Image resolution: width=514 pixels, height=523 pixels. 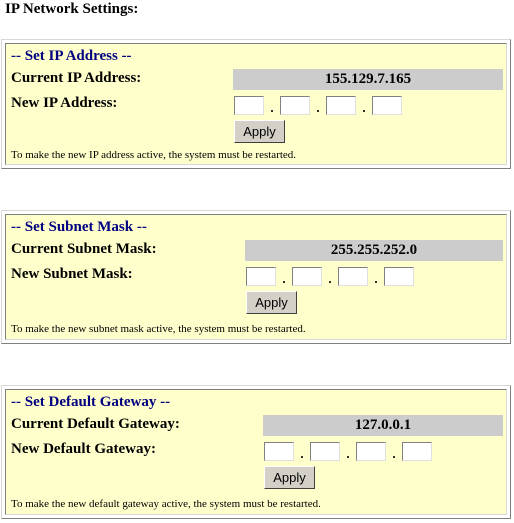 I want to click on current-gateway-label: Current Default Gateway:, so click(x=95, y=424).